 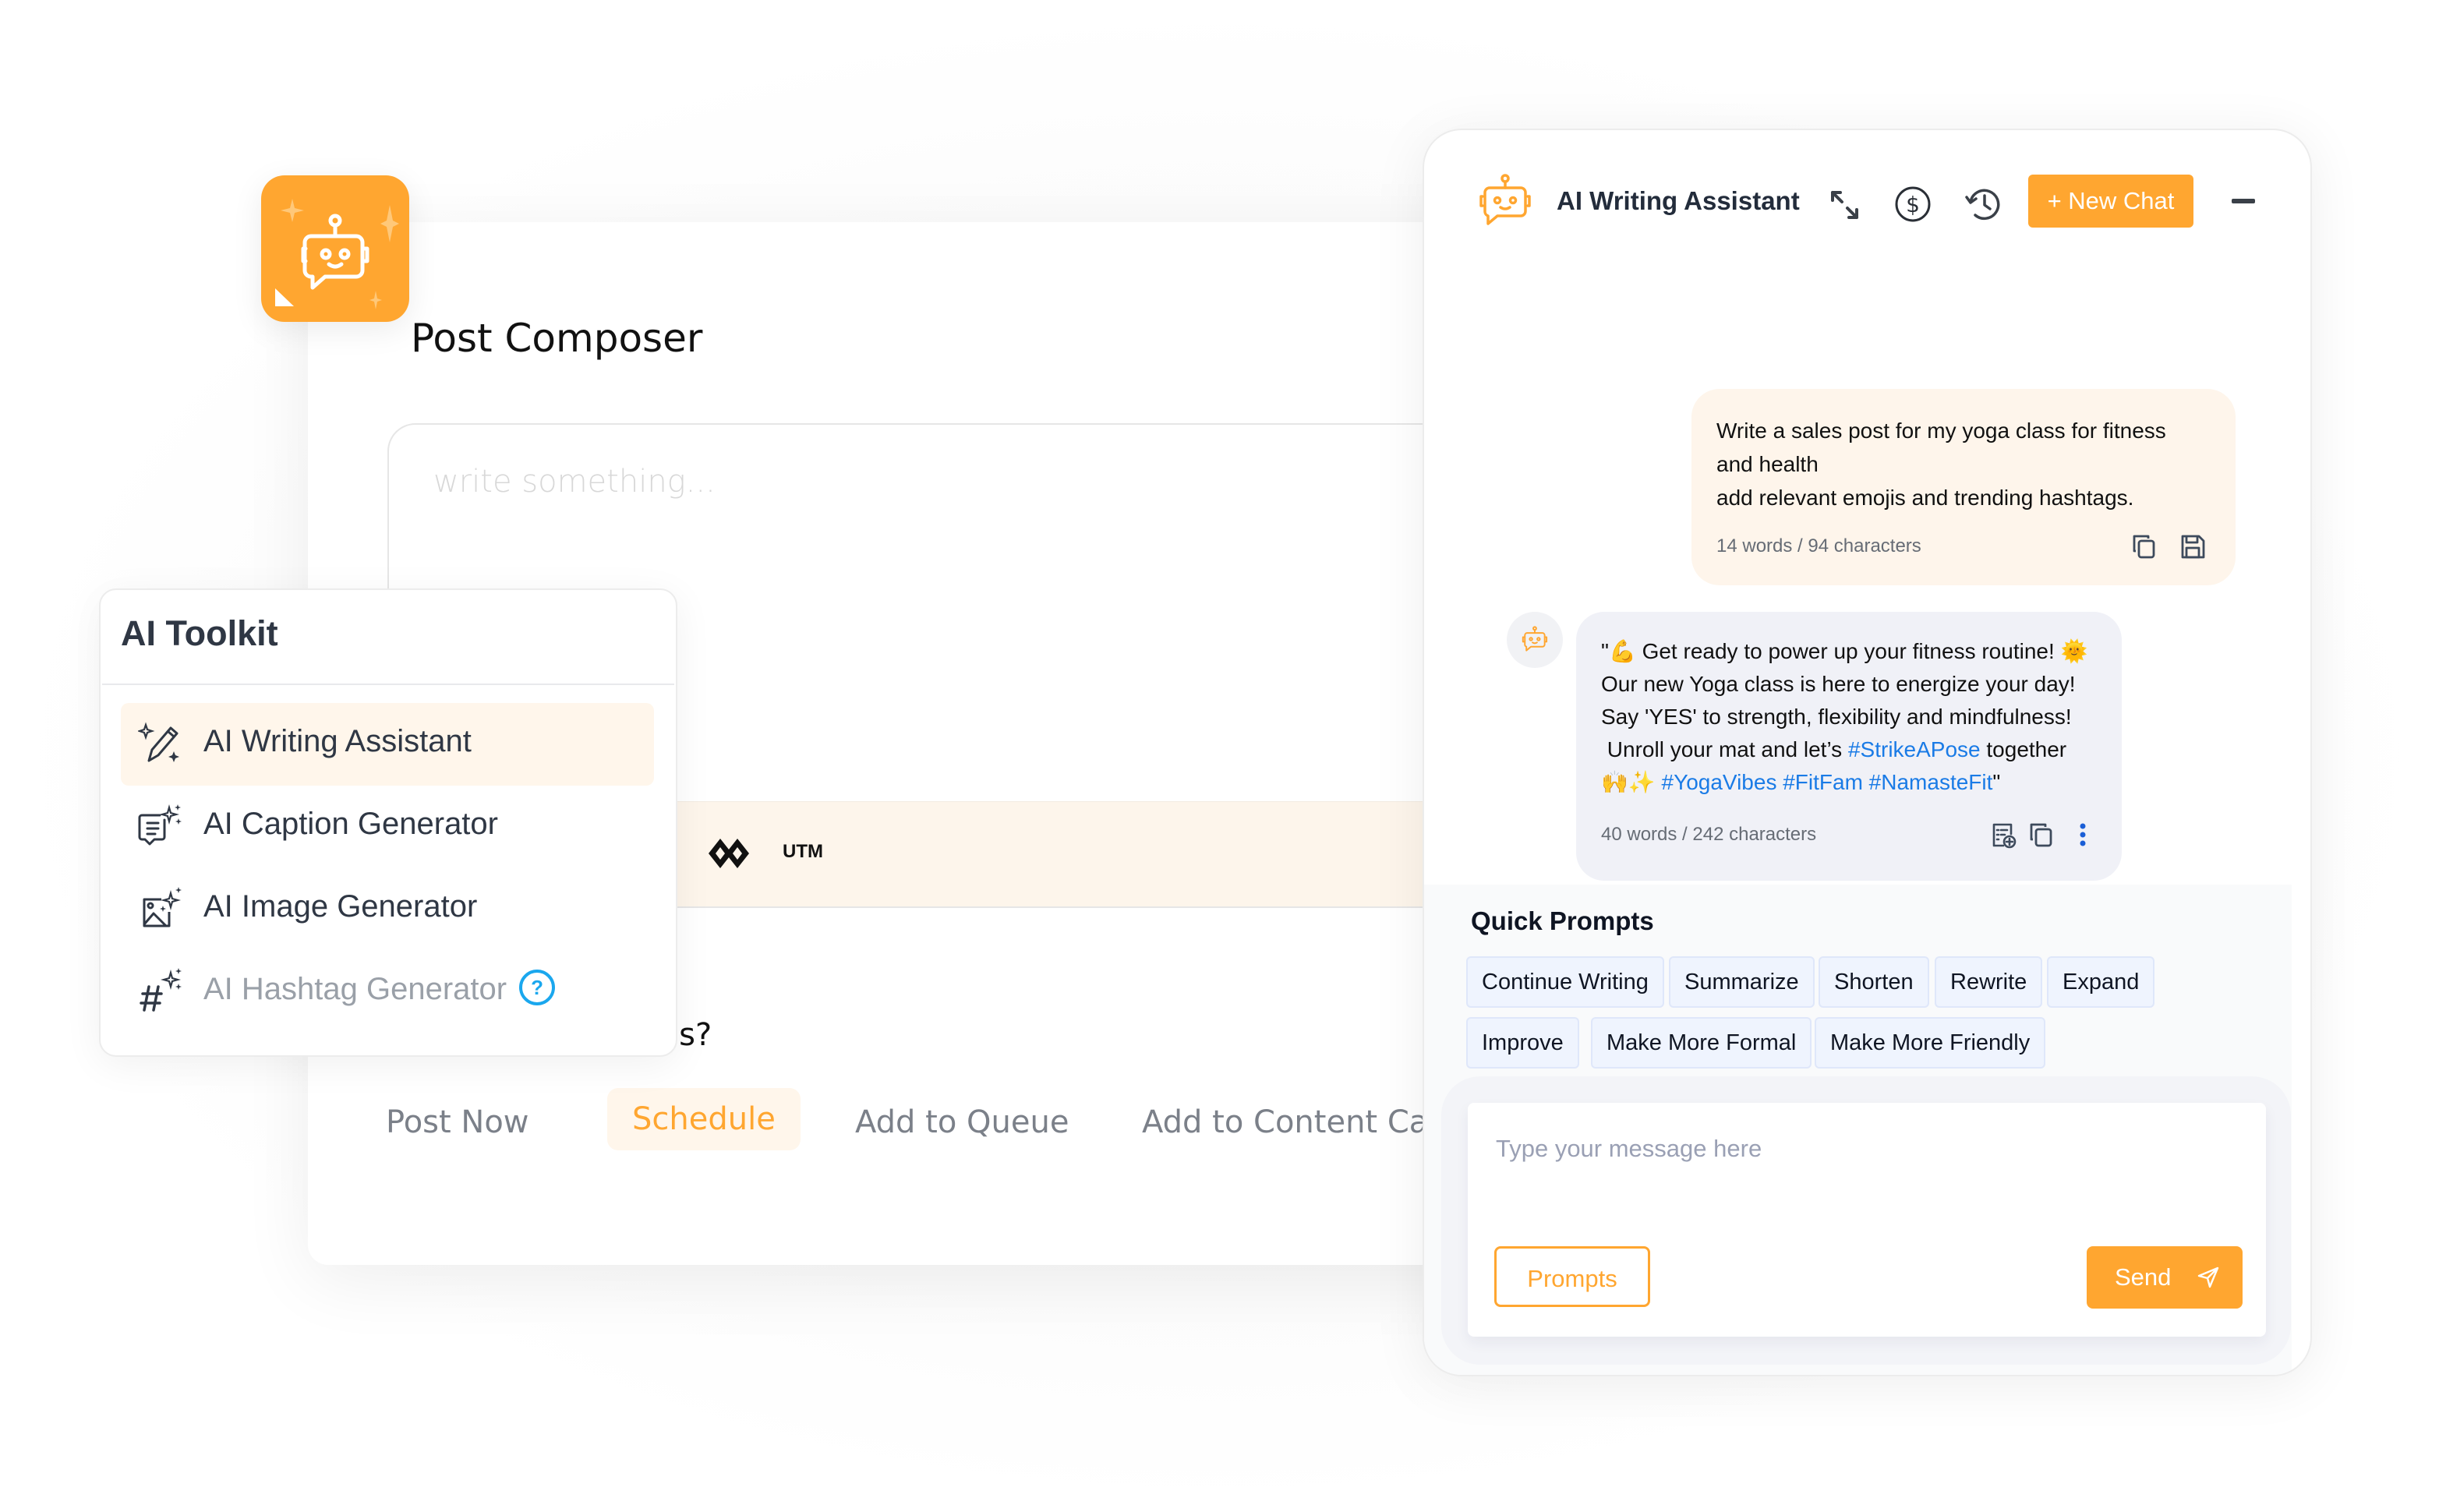 I want to click on toolkit-item-label: AI Image Generator, so click(x=340, y=906).